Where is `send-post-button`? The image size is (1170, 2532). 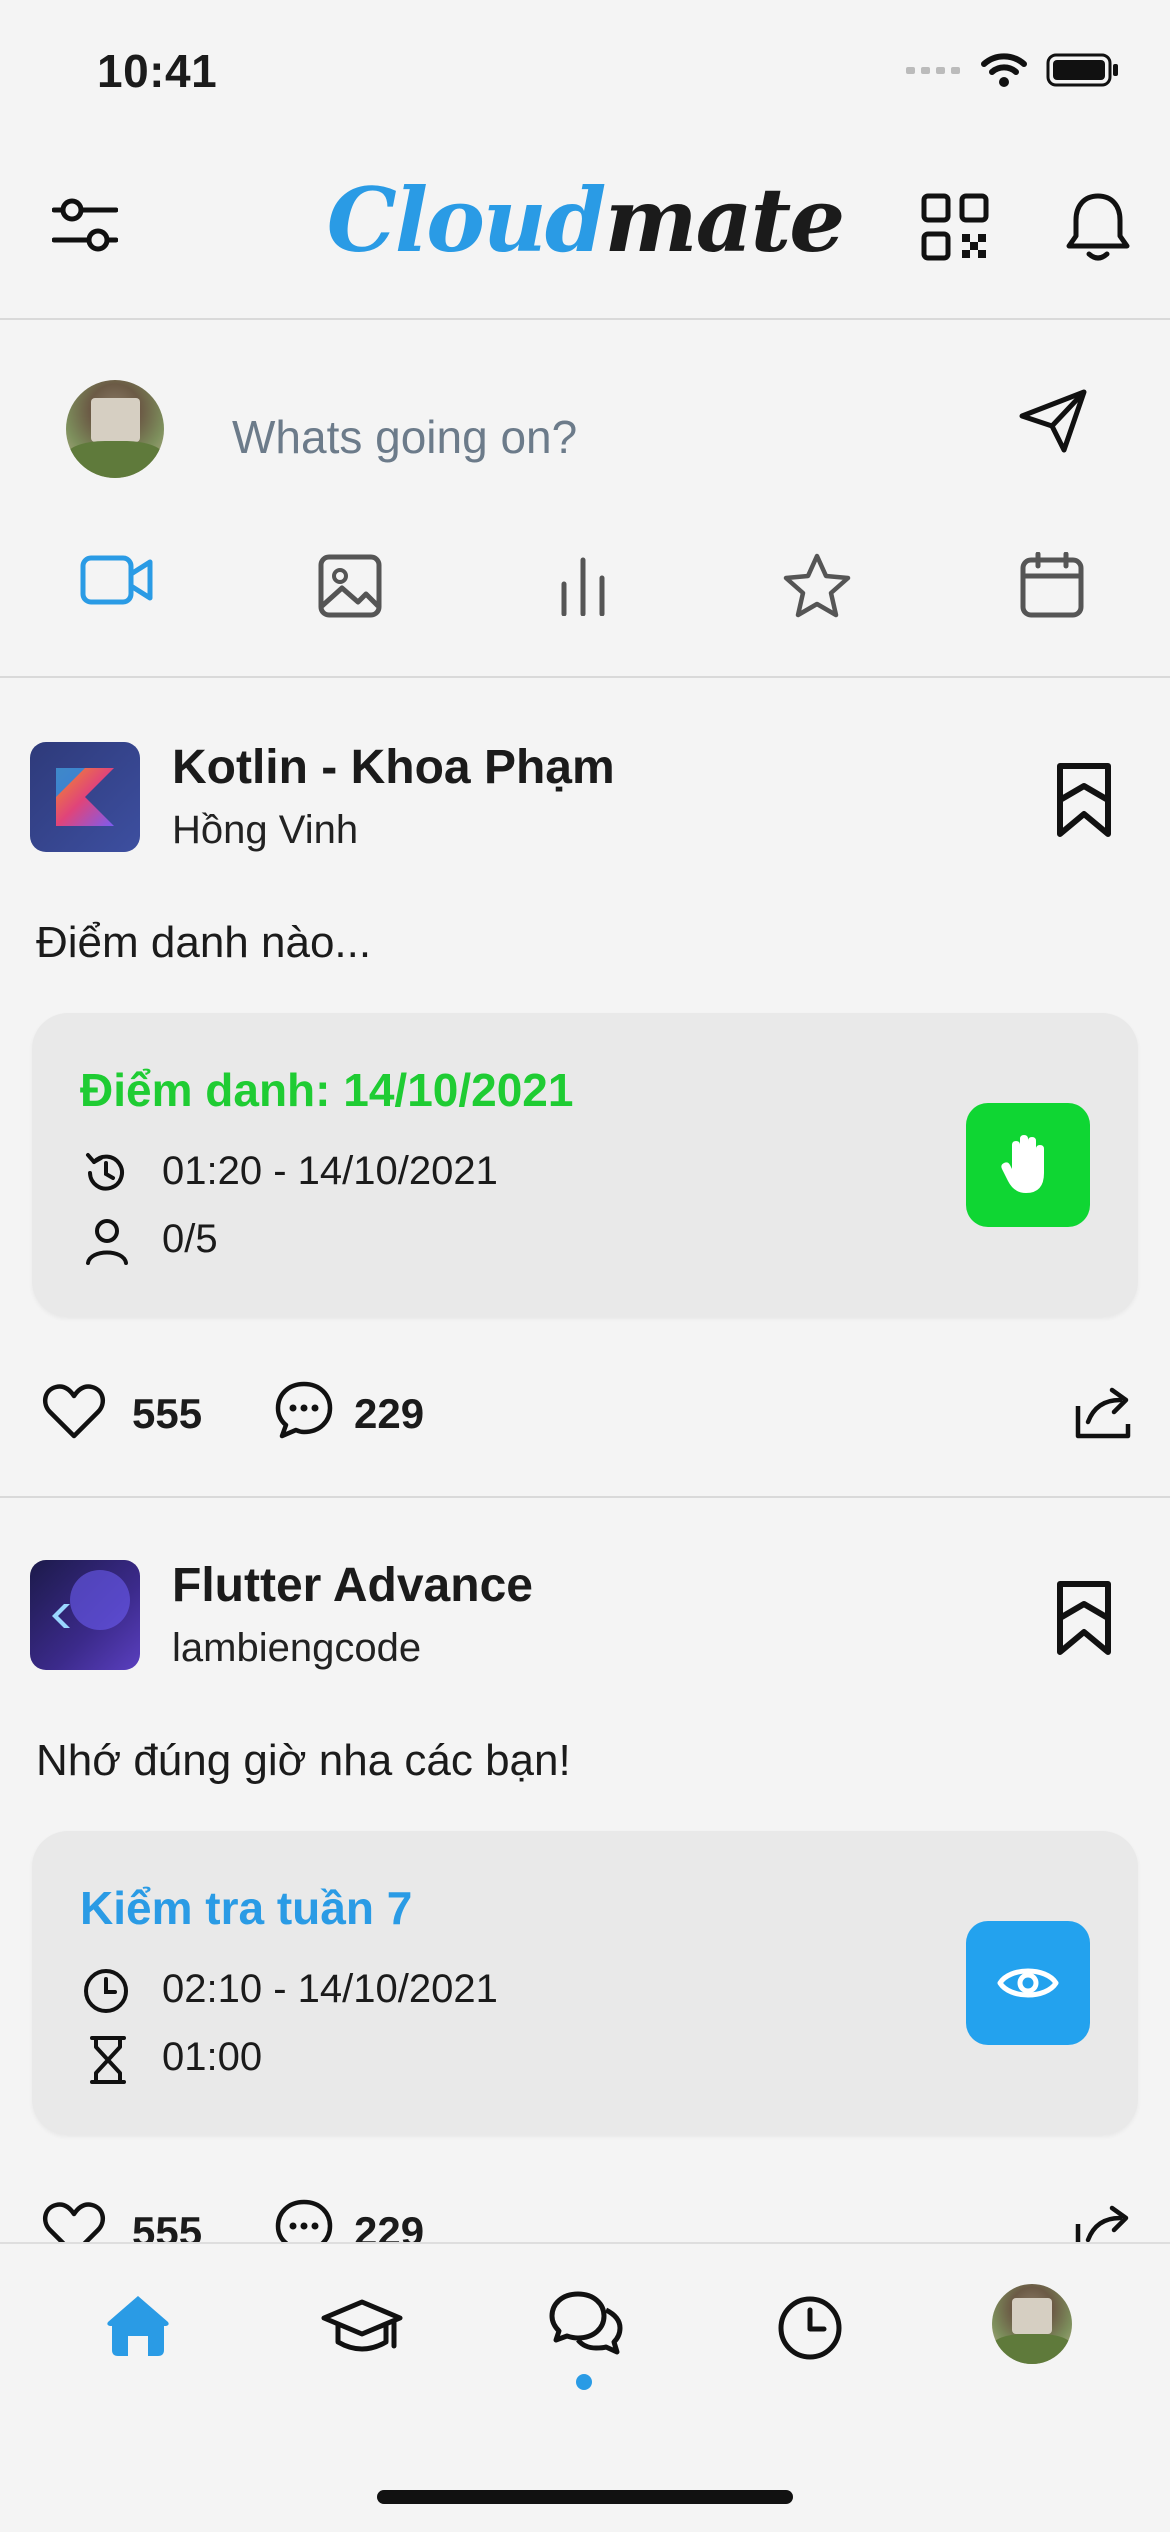
send-post-button is located at coordinates (1053, 421).